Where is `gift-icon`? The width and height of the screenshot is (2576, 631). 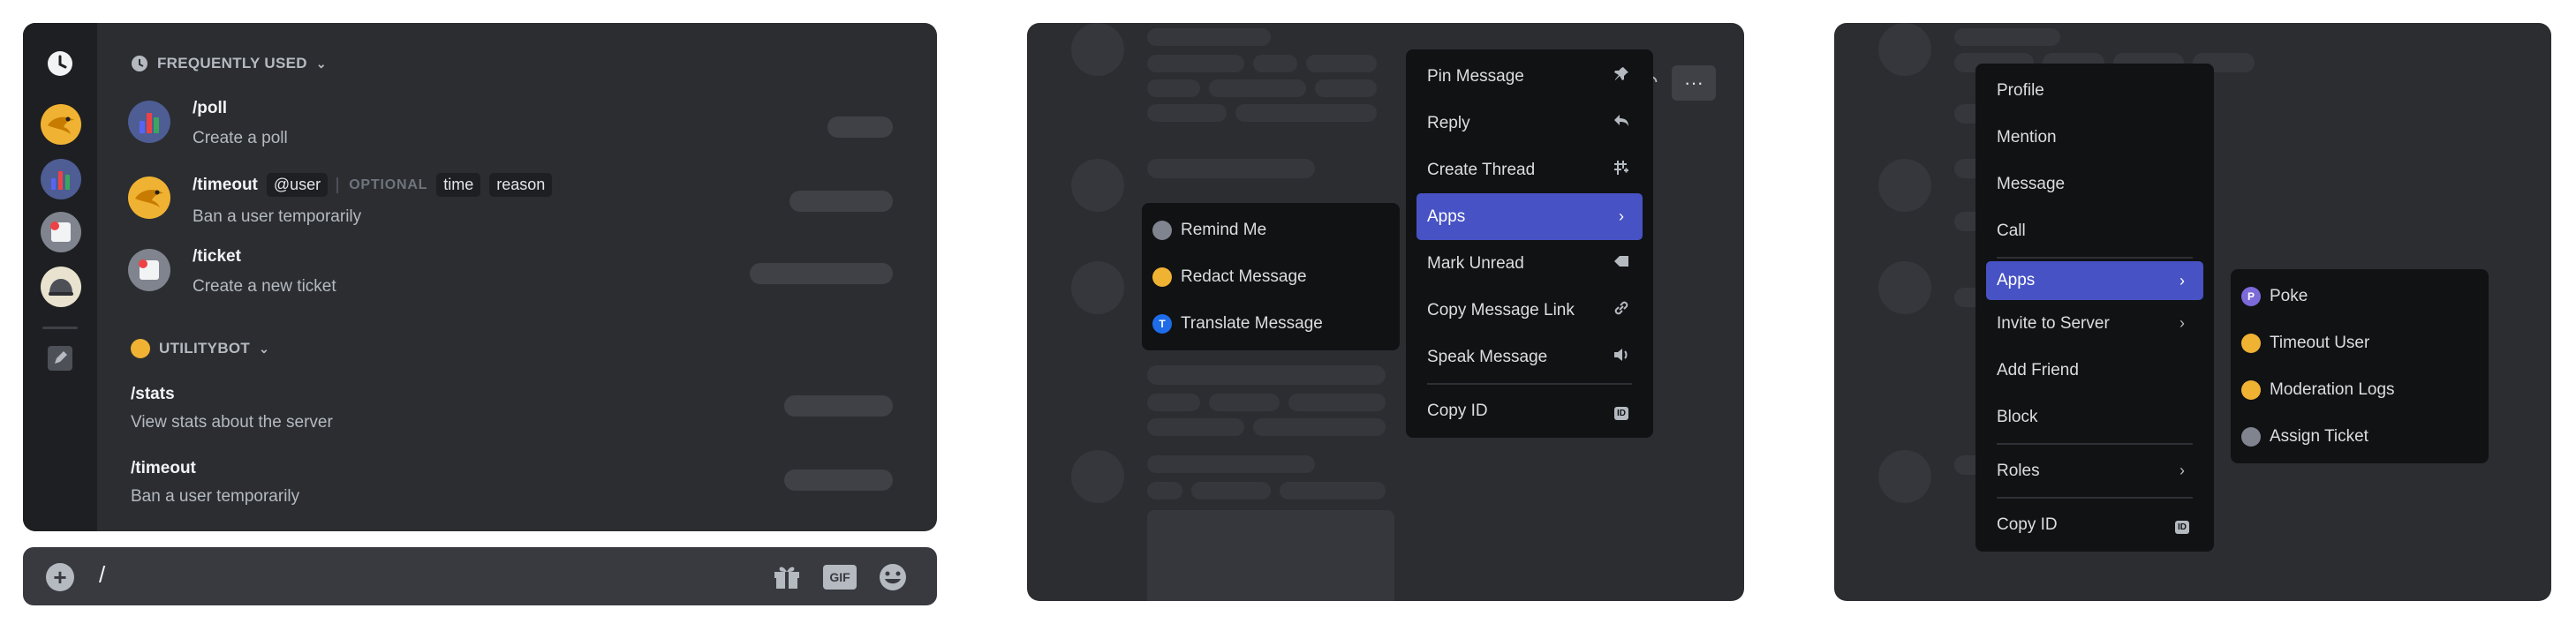
gift-icon is located at coordinates (787, 578).